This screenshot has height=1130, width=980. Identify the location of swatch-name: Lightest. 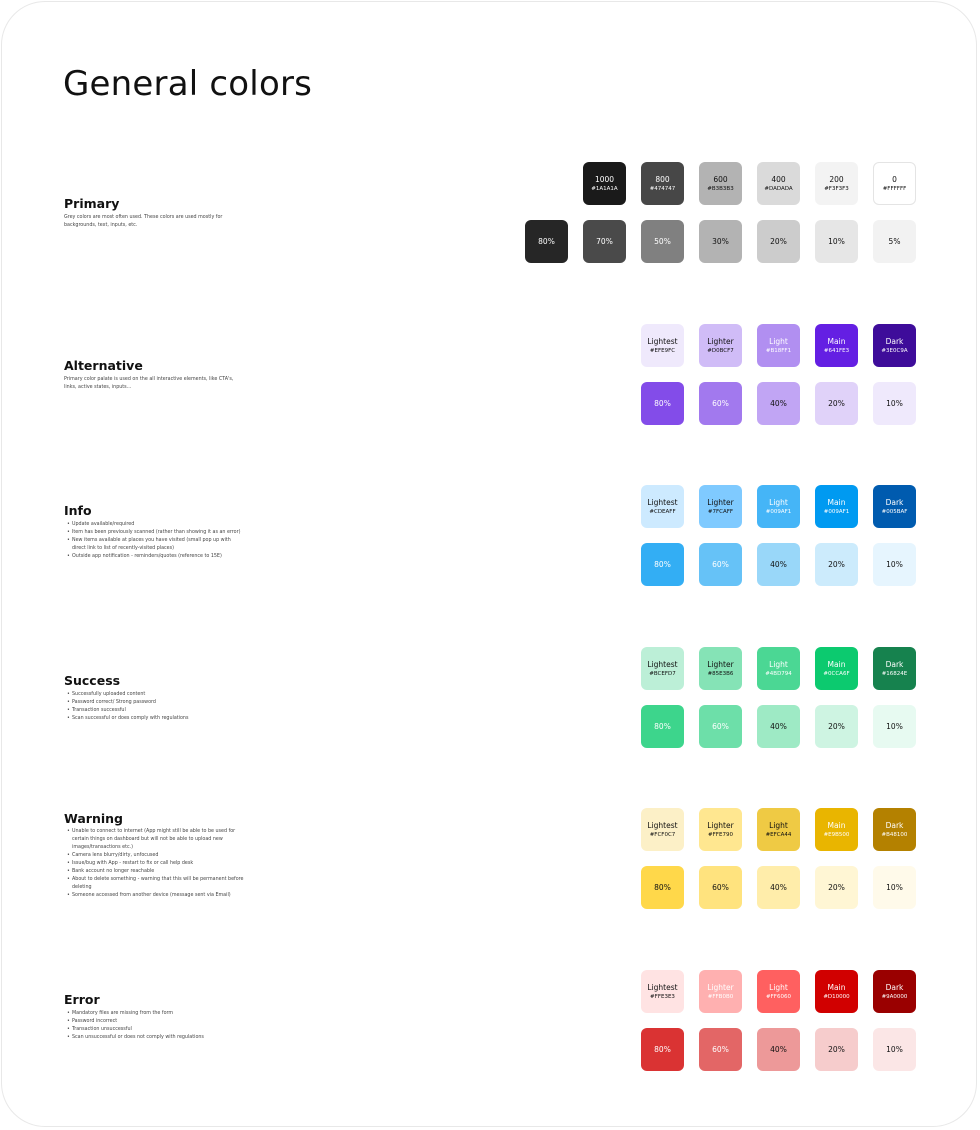
(662, 987).